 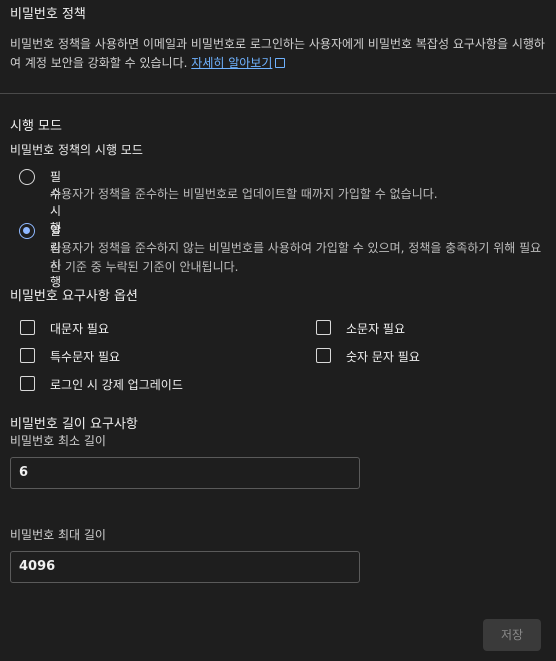 I want to click on checkbox-uppercase-label: 대문자 필요, so click(x=80, y=329).